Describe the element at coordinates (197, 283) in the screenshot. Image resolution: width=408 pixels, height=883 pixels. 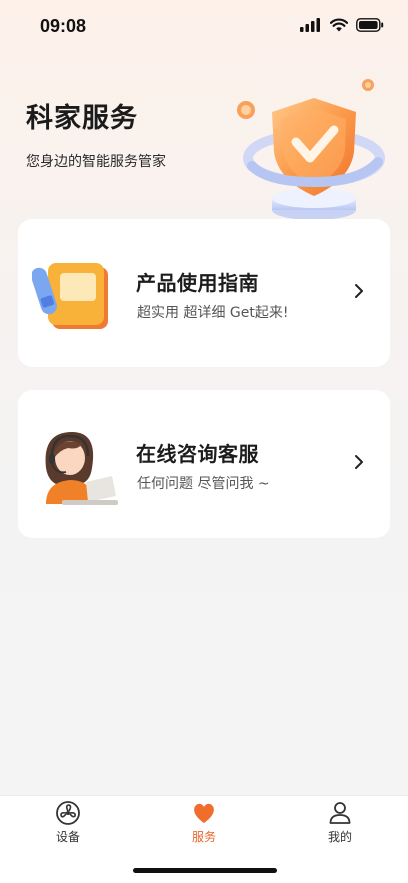
I see `card-title: 产品使用指南` at that location.